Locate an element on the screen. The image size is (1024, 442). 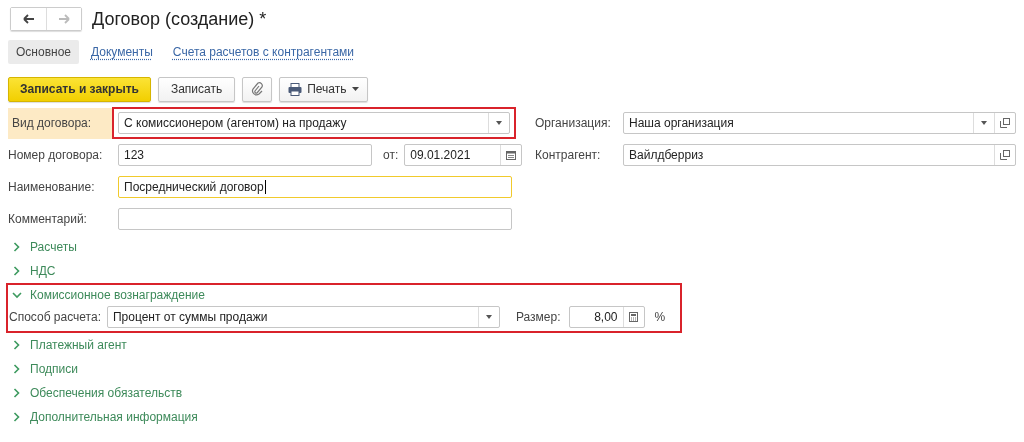
chevron-down-icon is located at coordinates (17, 295).